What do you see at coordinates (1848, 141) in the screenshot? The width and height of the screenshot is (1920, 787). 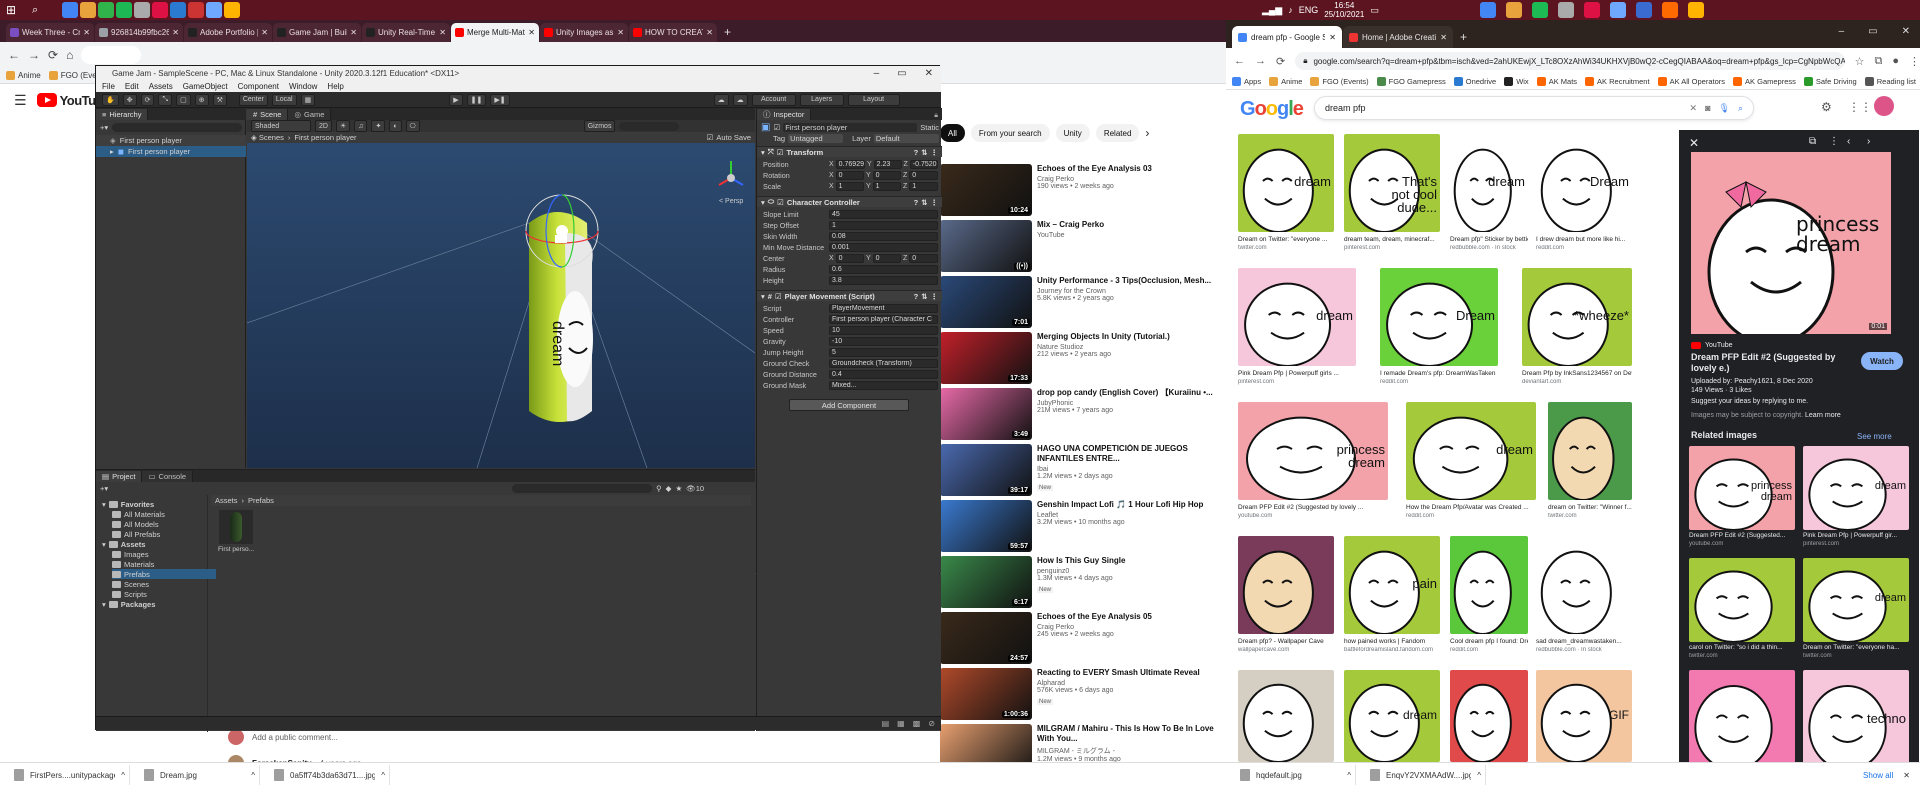 I see `prev-icon: ‹` at bounding box center [1848, 141].